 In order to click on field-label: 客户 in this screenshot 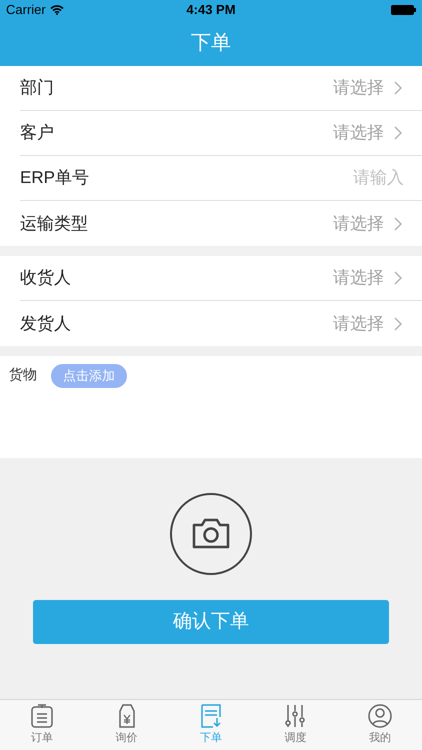, I will do `click(37, 133)`.